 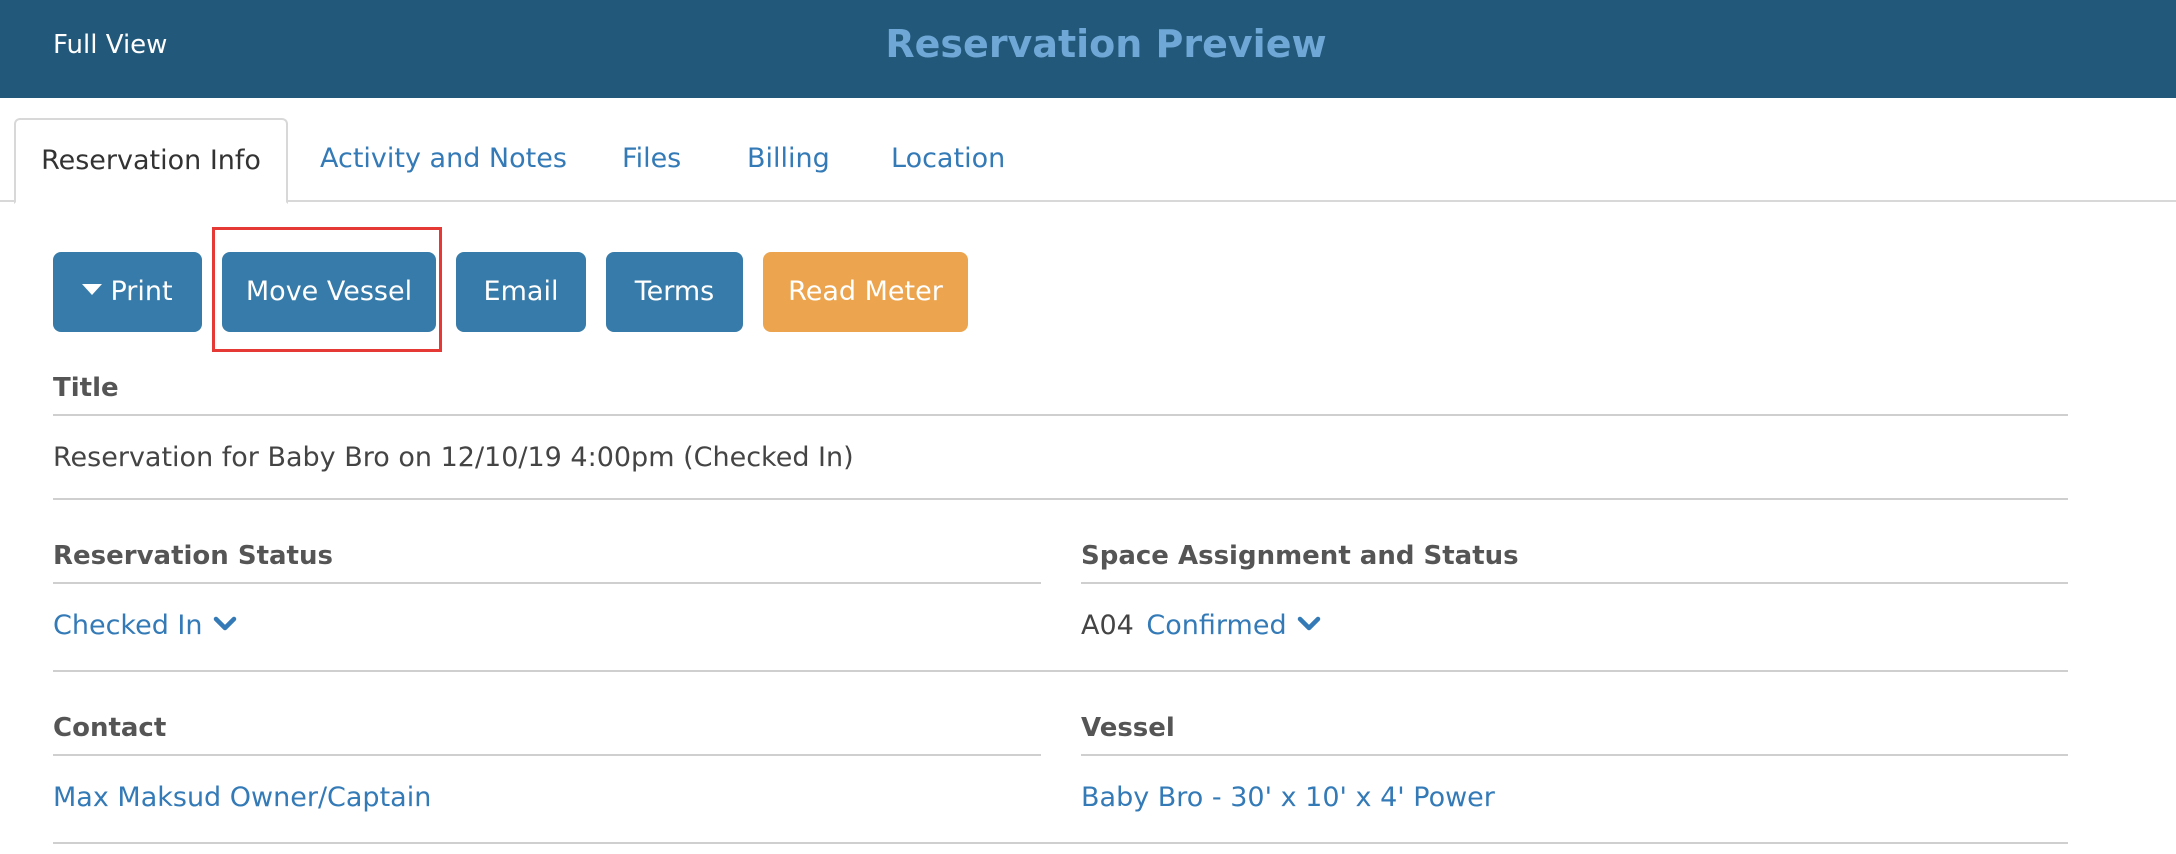 What do you see at coordinates (1060, 415) in the screenshot?
I see `title-label-divider` at bounding box center [1060, 415].